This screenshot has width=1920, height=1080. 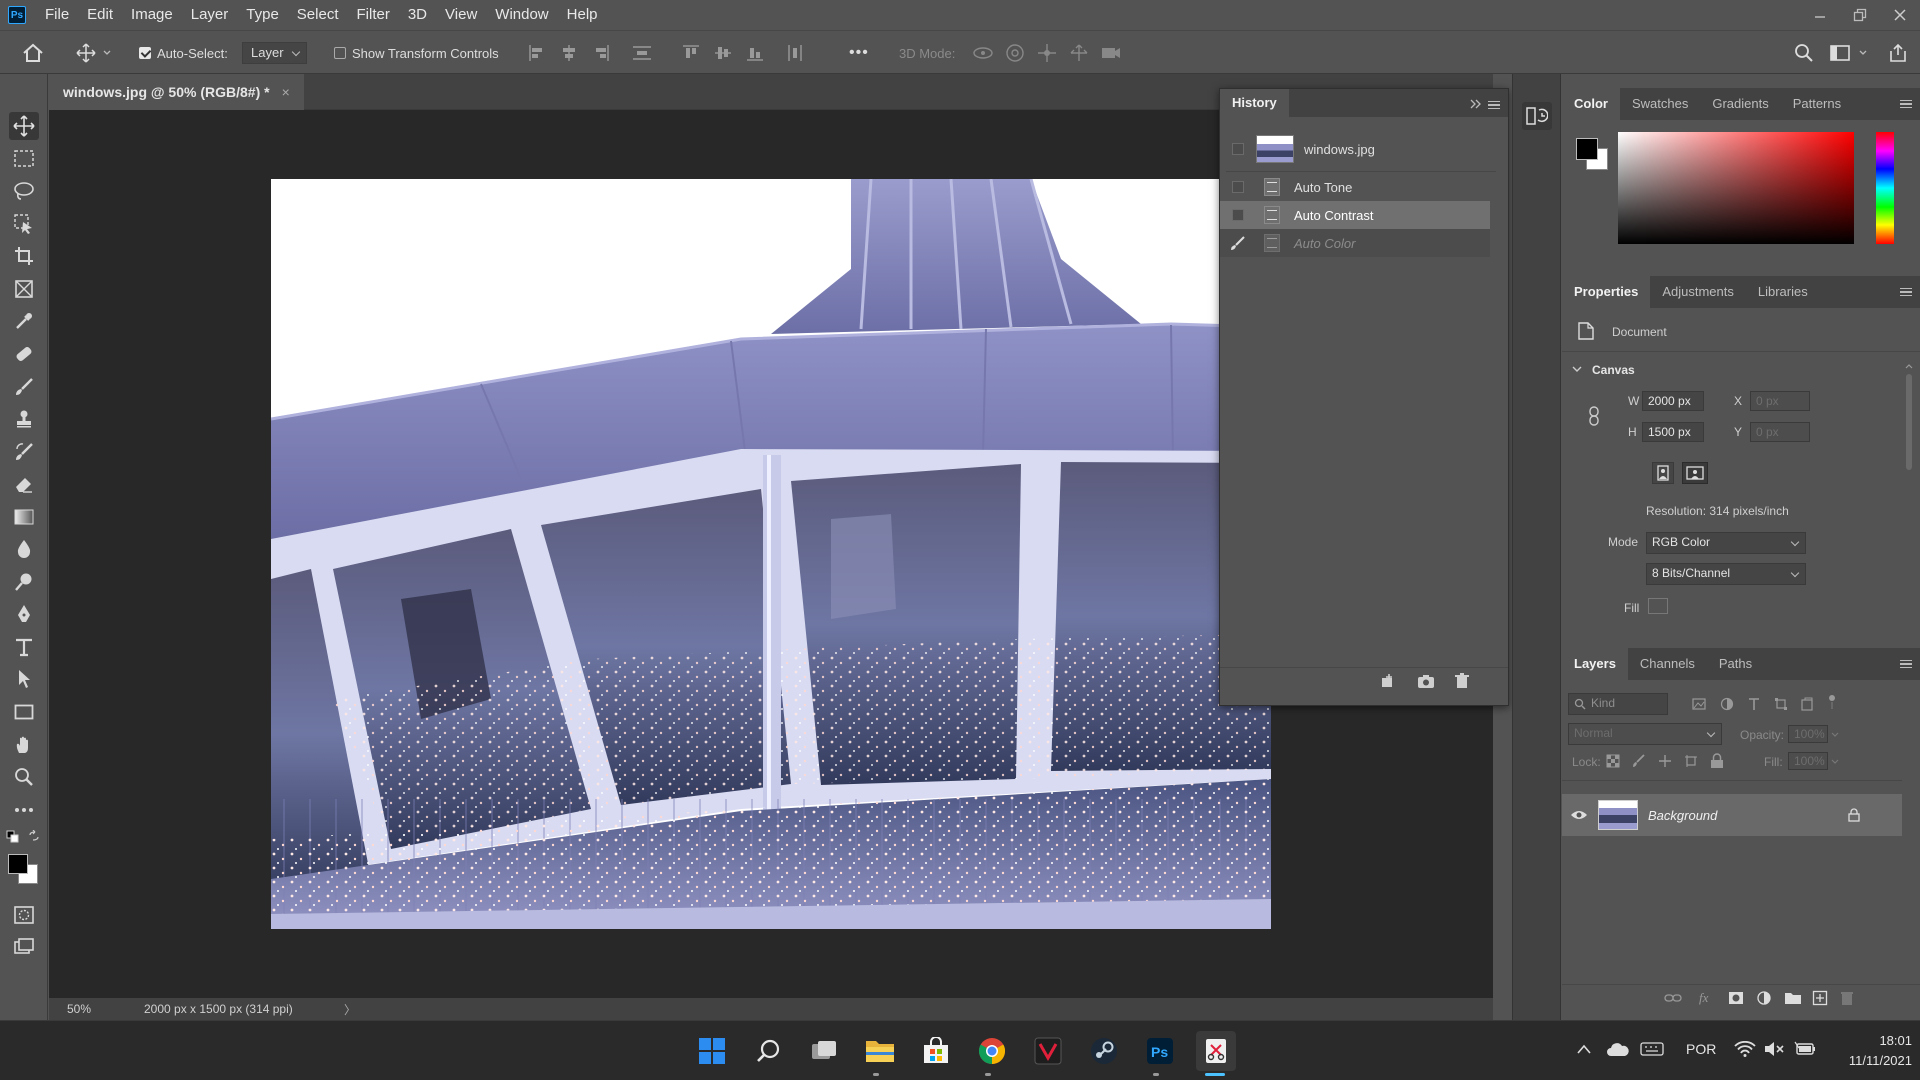 I want to click on quick-mask-button, so click(x=24, y=915).